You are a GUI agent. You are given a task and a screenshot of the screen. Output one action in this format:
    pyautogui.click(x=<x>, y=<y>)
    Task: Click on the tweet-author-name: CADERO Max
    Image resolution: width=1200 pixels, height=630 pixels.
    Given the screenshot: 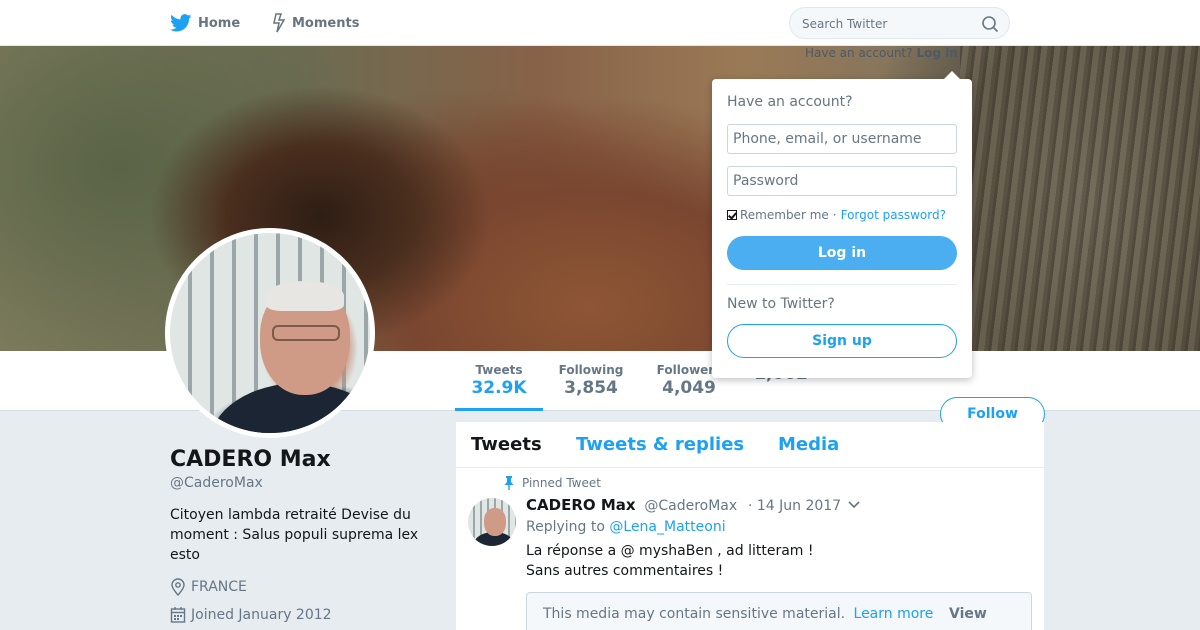 What is the action you would take?
    pyautogui.click(x=581, y=505)
    